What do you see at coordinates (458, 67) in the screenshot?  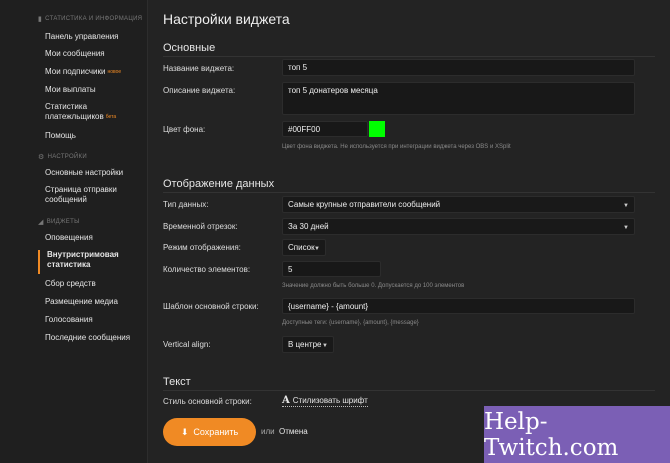 I see `widget-name-input: топ 5` at bounding box center [458, 67].